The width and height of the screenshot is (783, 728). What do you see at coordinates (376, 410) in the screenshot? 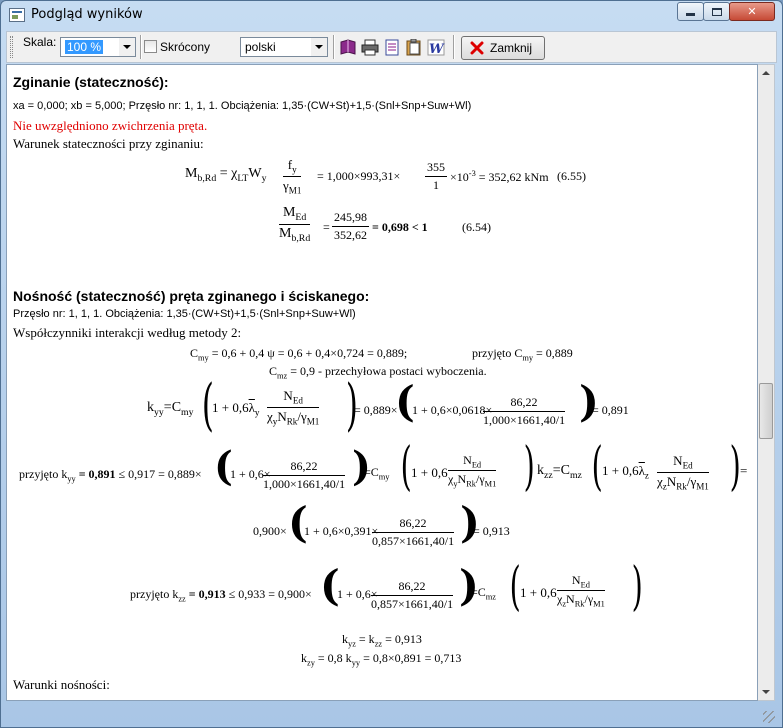
I see `kyy-calc-pre: = 0,889×` at bounding box center [376, 410].